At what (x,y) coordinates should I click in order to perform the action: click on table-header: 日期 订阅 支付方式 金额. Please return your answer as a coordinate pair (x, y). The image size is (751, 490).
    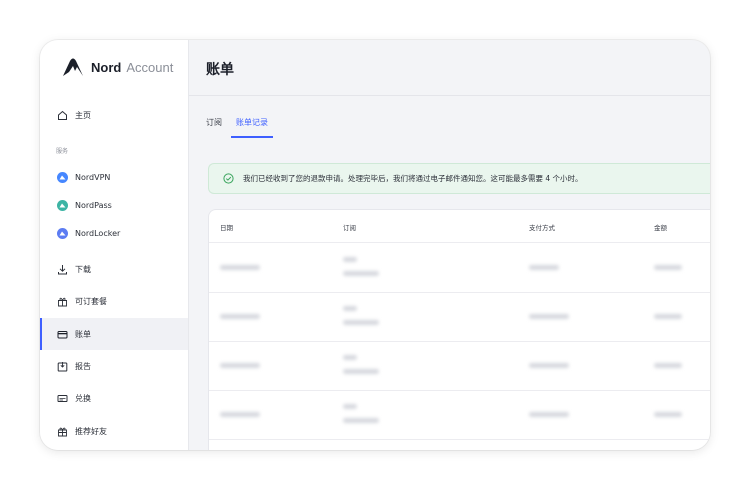
    Looking at the image, I should click on (459, 226).